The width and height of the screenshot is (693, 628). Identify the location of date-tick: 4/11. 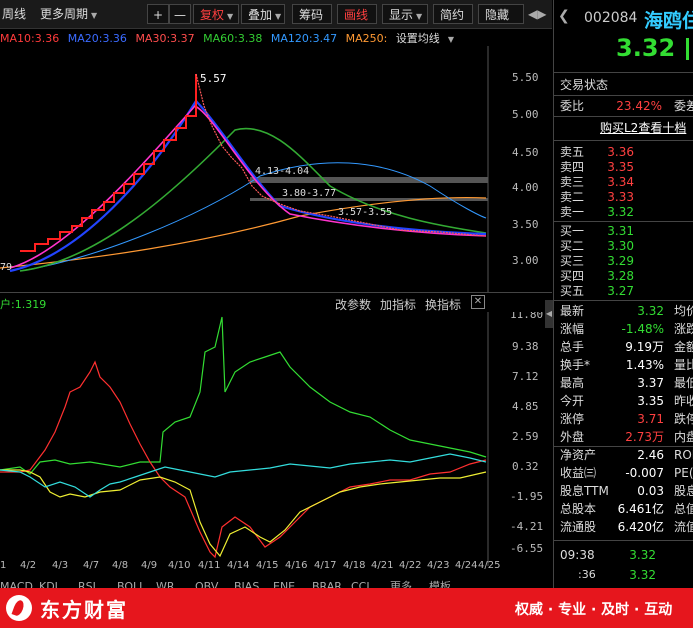
(209, 565).